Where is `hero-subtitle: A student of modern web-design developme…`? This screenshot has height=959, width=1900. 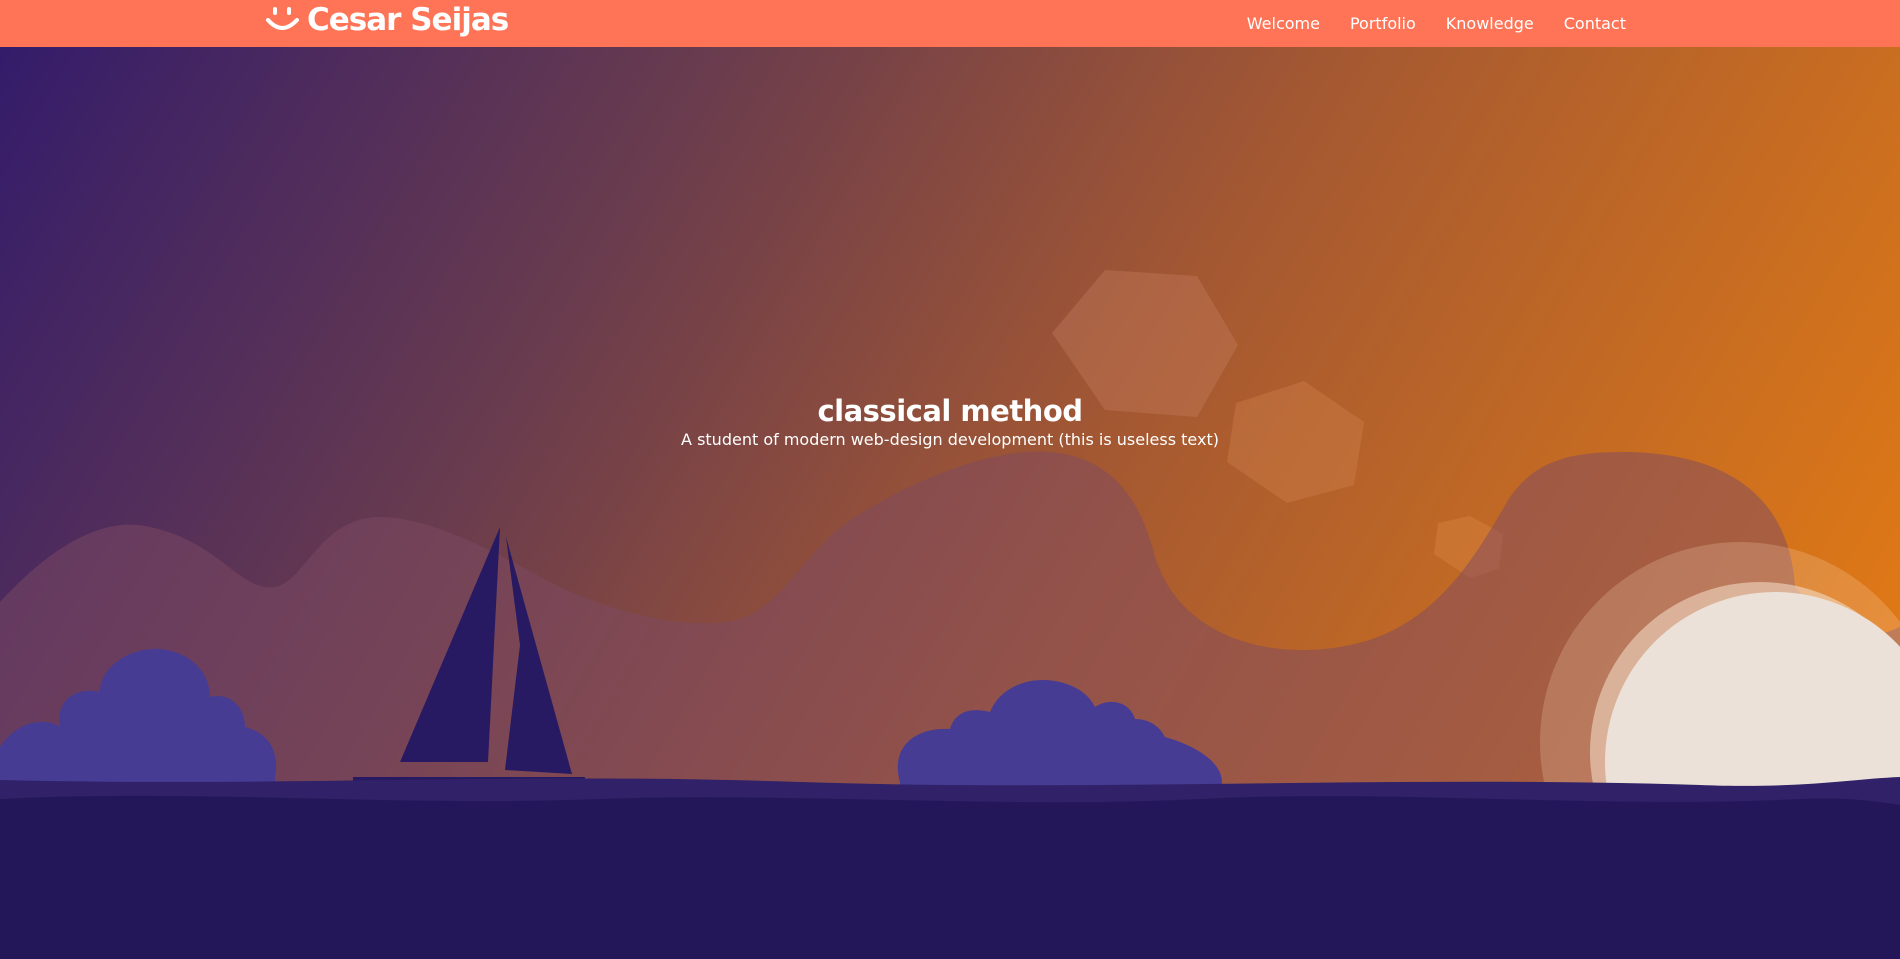
hero-subtitle: A student of modern web-design developme… is located at coordinates (950, 439).